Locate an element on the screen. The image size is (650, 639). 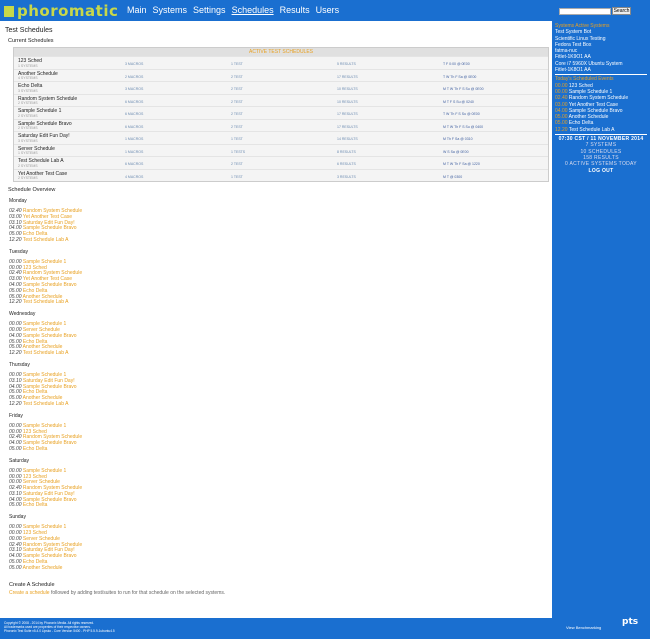
nav-results: Results is located at coordinates (295, 10).